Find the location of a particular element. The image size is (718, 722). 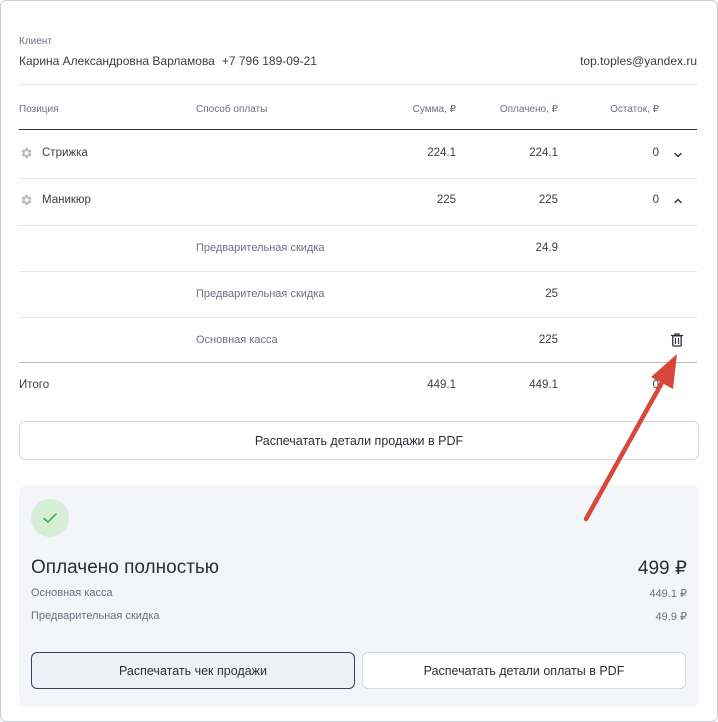

trash-icon is located at coordinates (677, 340).